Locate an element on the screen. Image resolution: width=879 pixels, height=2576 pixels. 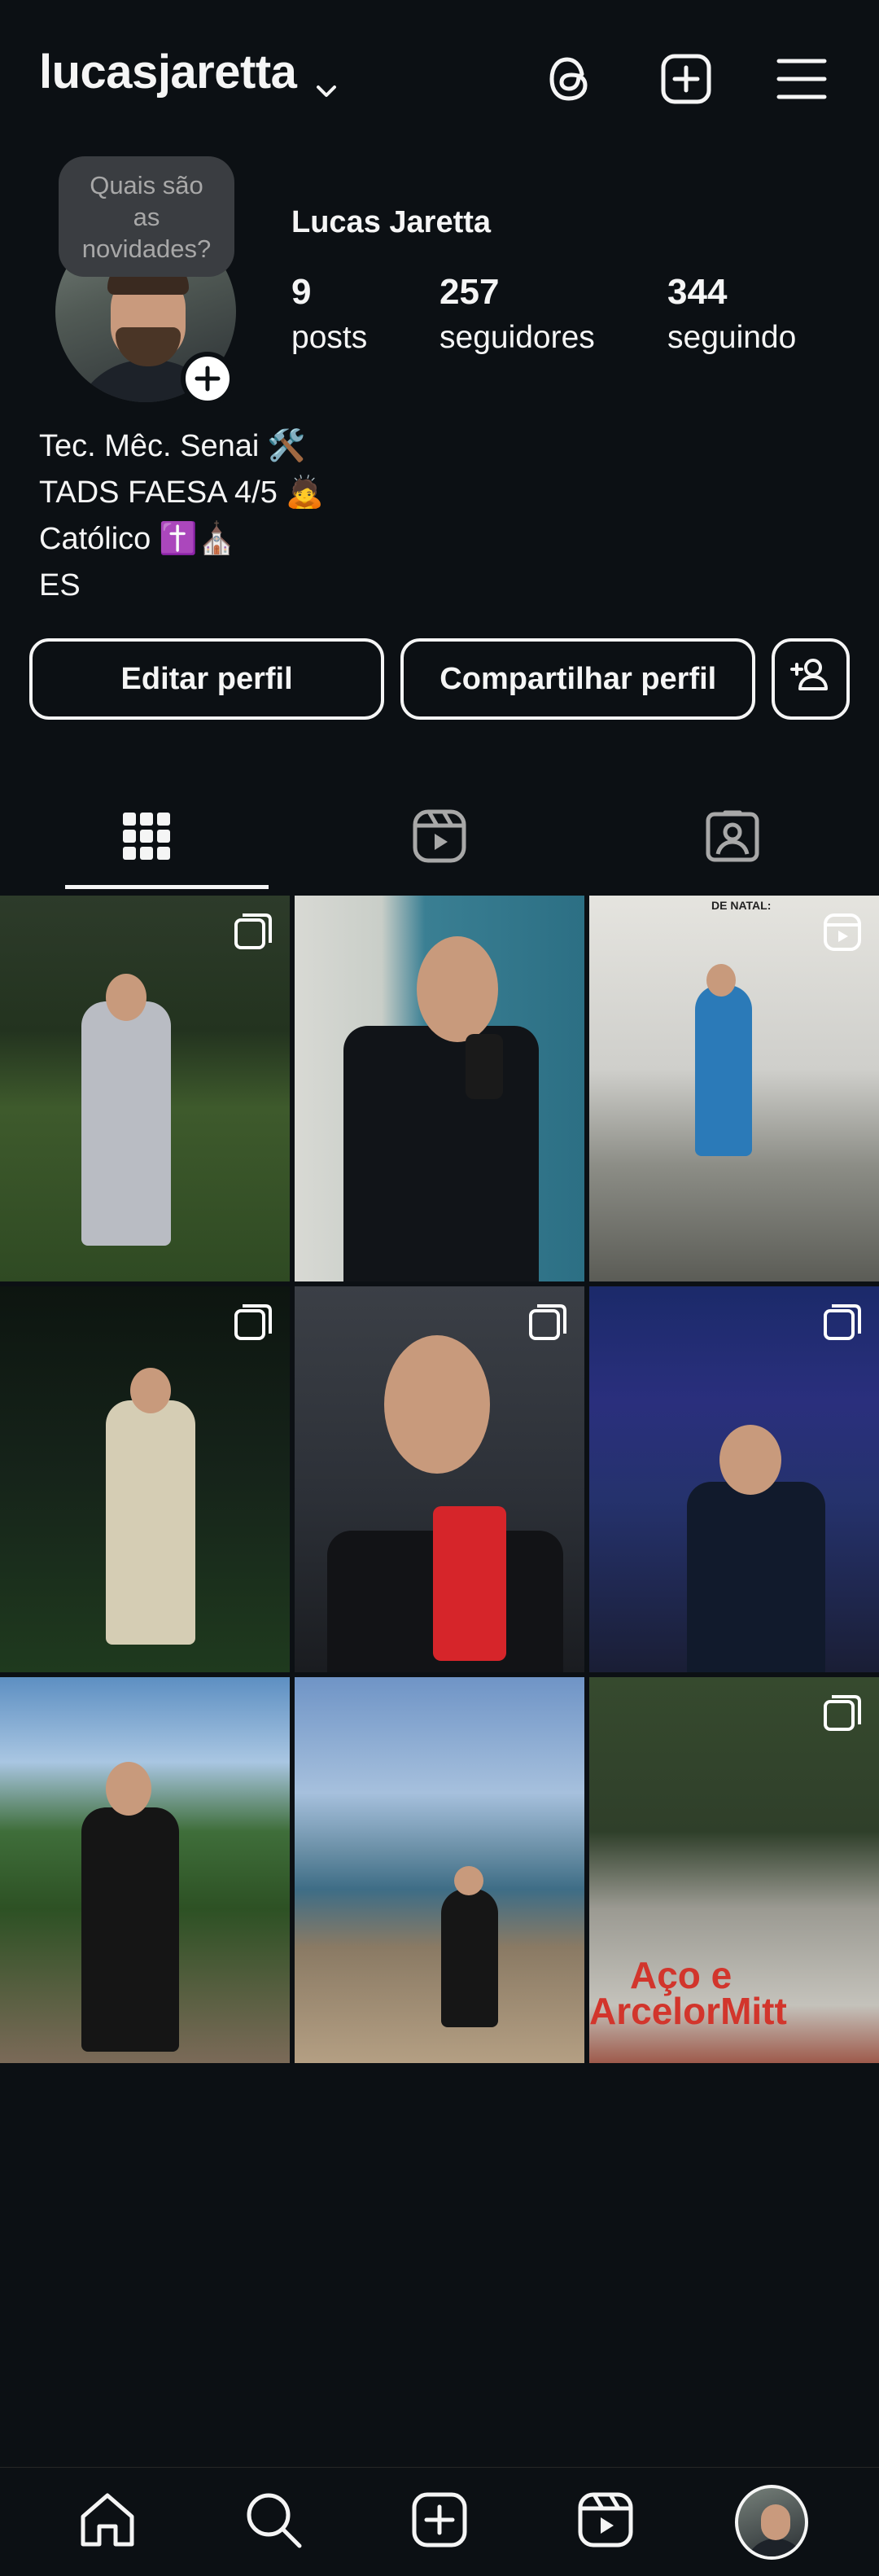
username-switcher: lucasjaretta is located at coordinates (189, 72).